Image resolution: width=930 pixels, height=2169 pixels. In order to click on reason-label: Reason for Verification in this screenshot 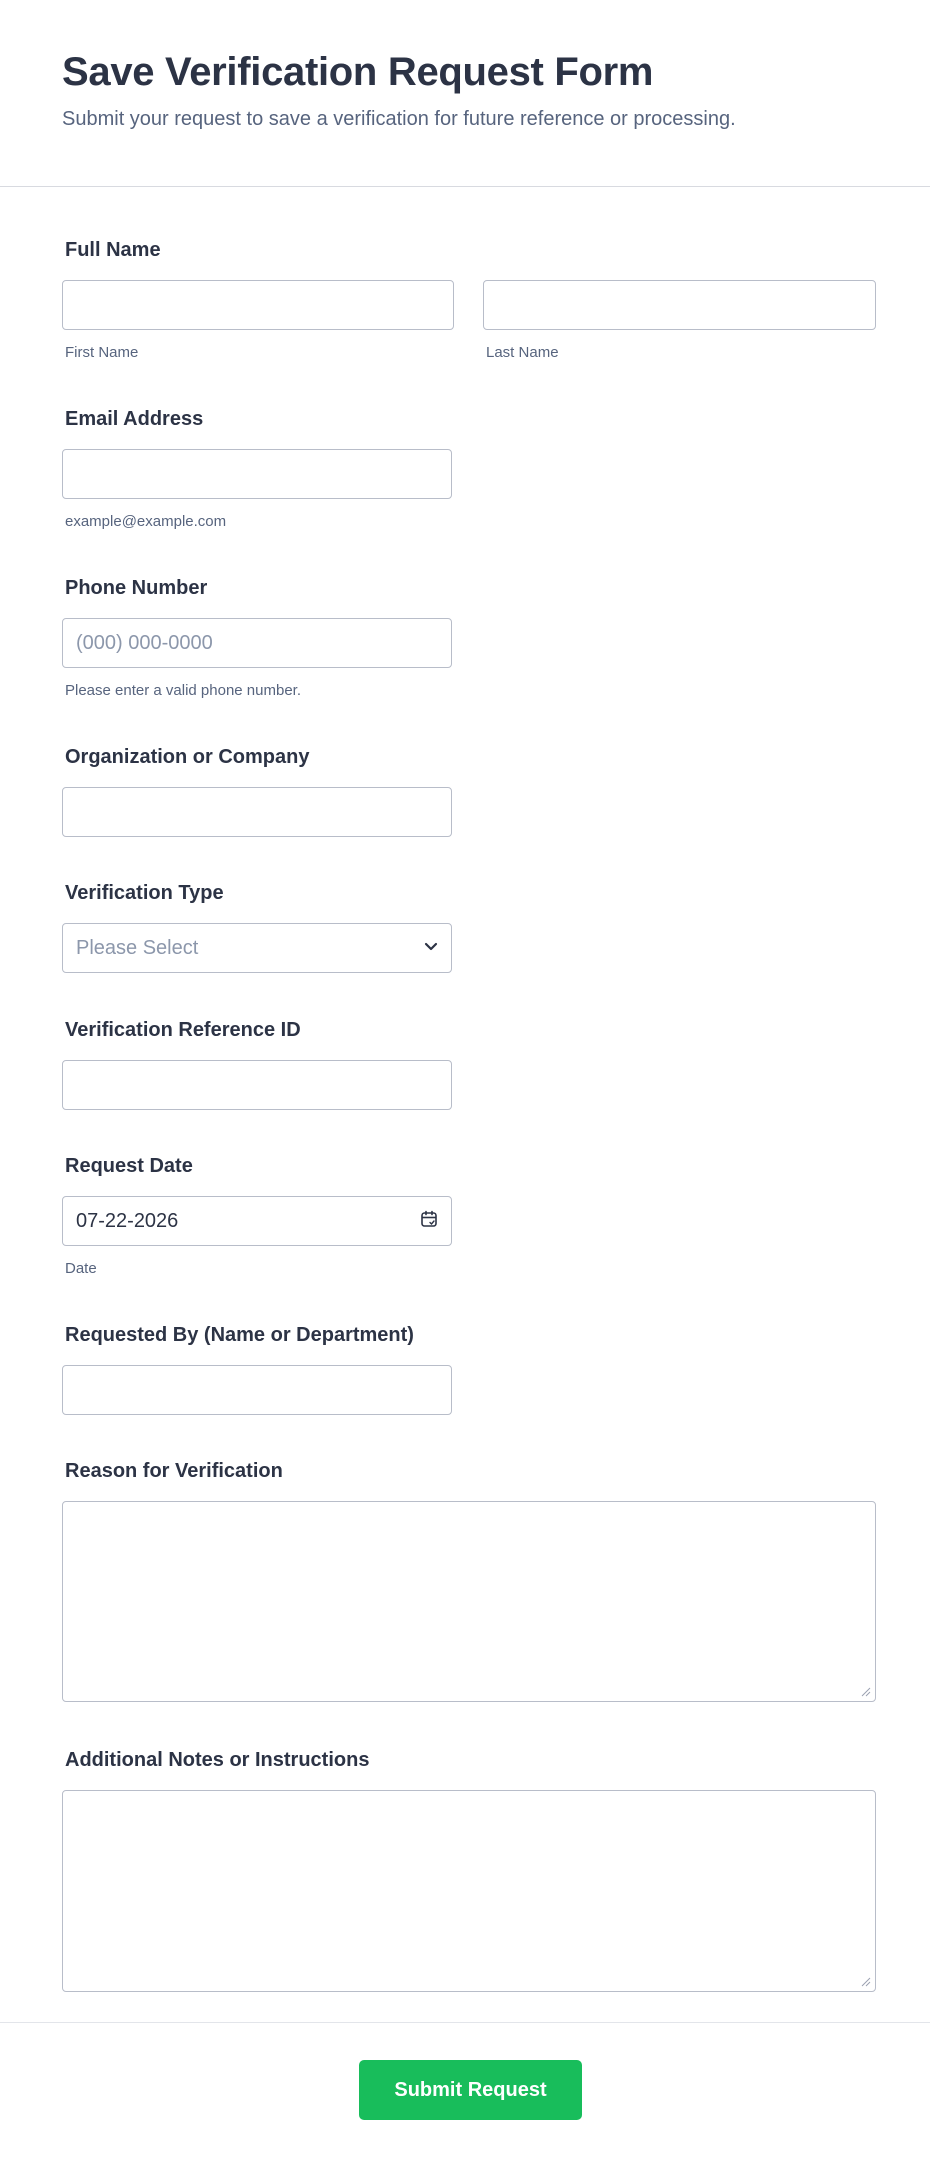, I will do `click(174, 1471)`.